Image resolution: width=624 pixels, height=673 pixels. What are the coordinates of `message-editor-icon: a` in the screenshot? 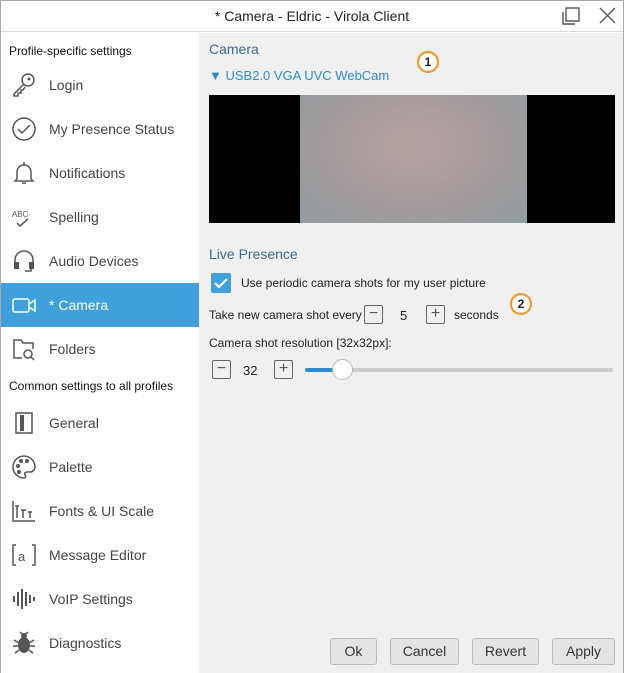 It's located at (24, 555).